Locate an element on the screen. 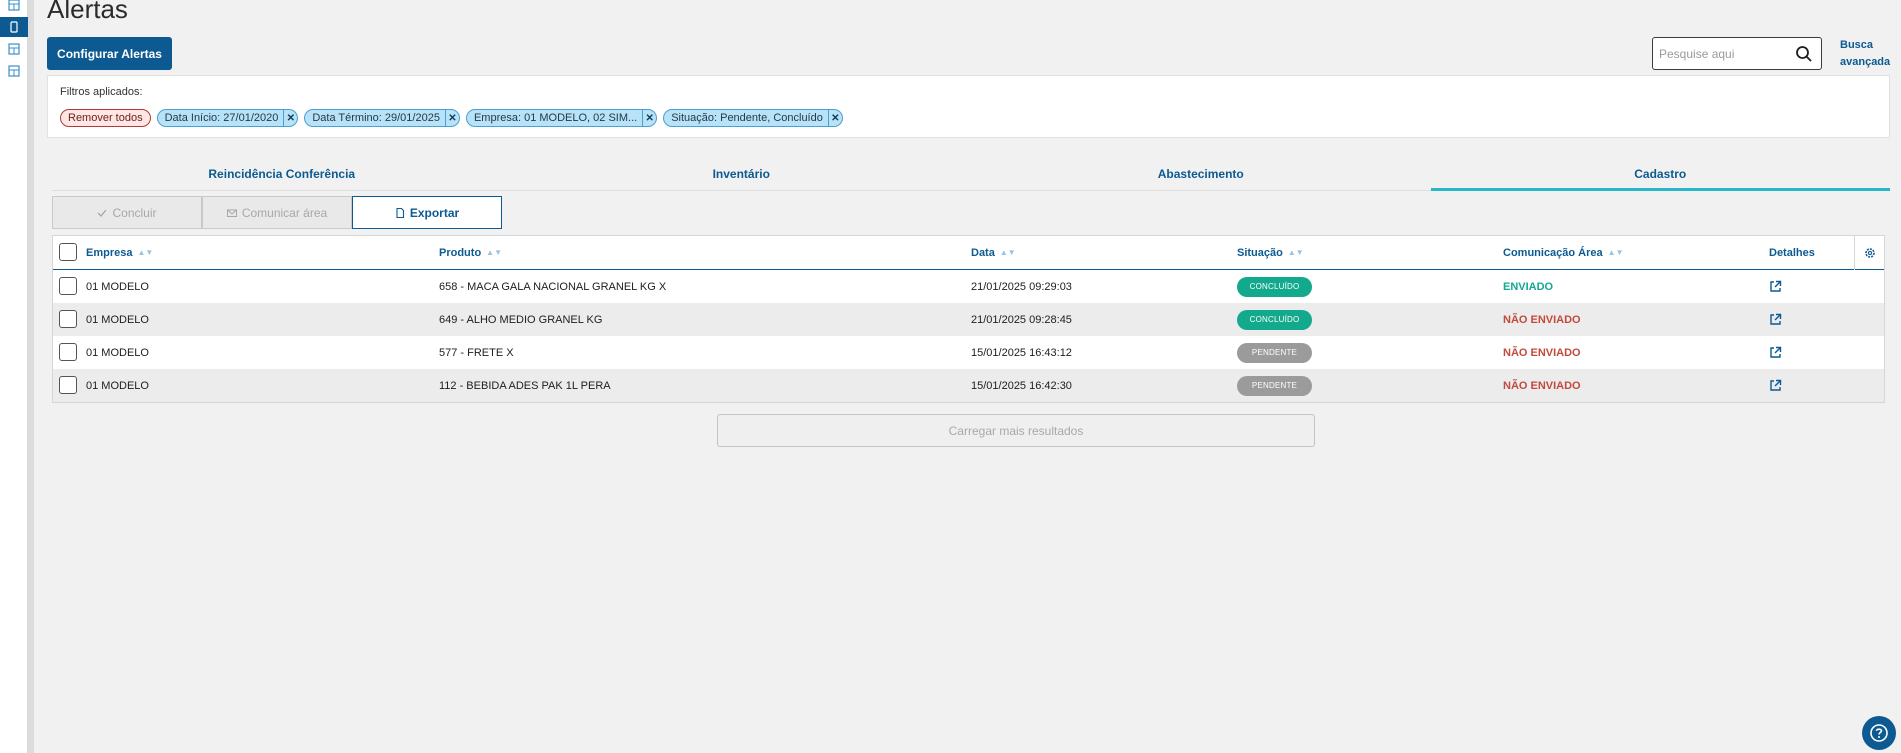 The width and height of the screenshot is (1901, 753). filter-chip: Data Início: 27/01/2020 ✕ is located at coordinates (227, 118).